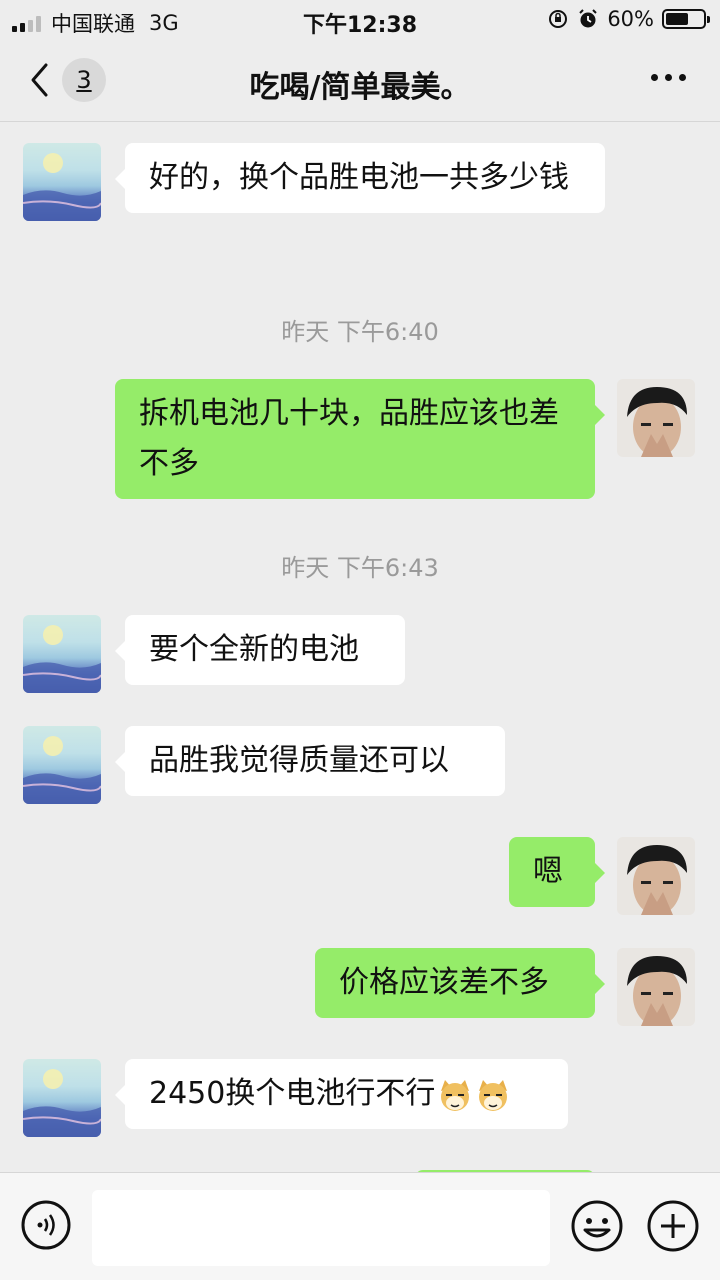 This screenshot has width=720, height=1280. Describe the element at coordinates (46, 1225) in the screenshot. I see `voice-icon` at that location.